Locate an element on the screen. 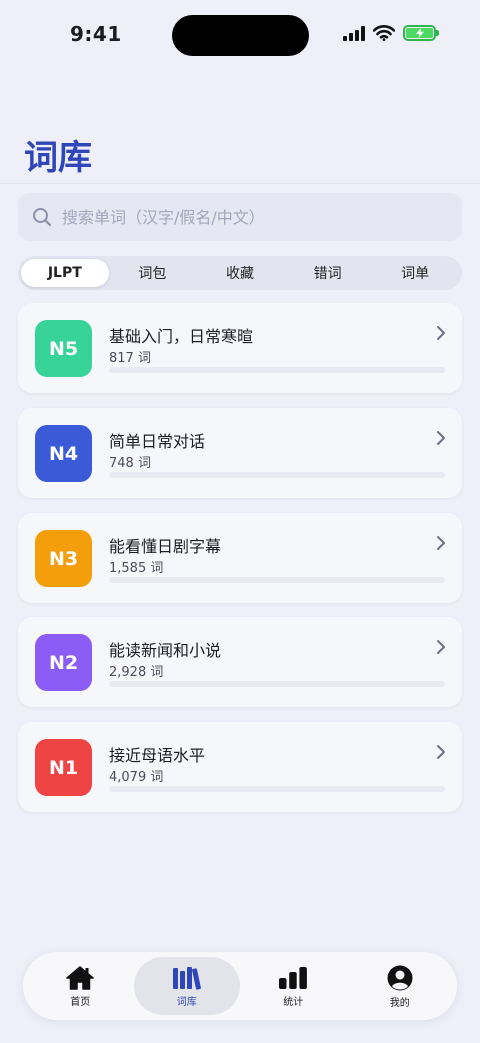 The width and height of the screenshot is (480, 1043). tab-stats: 统计 is located at coordinates (293, 986).